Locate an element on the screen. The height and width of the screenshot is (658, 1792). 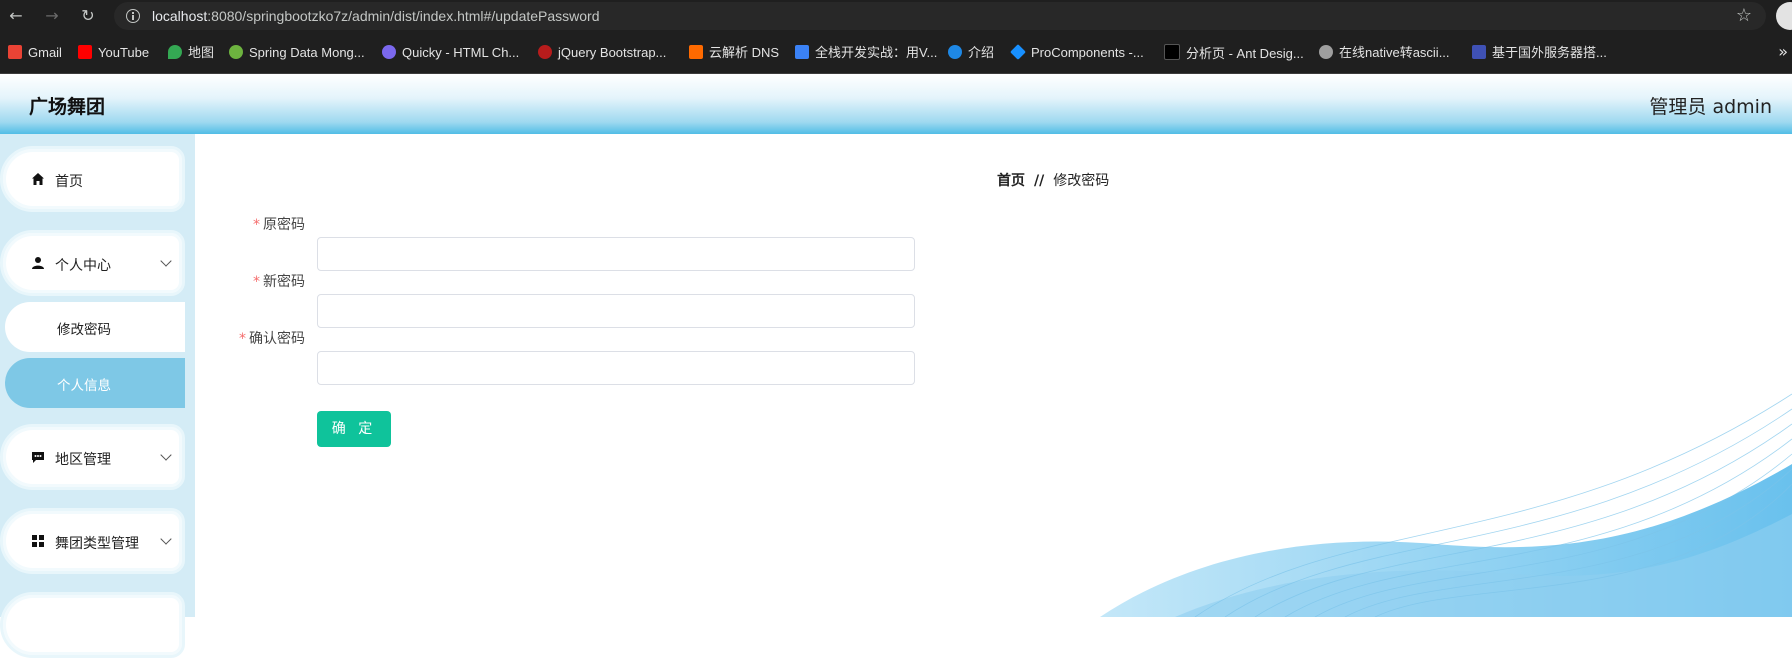
sidebar-subitem-change-password: 修改密码 is located at coordinates (95, 327).